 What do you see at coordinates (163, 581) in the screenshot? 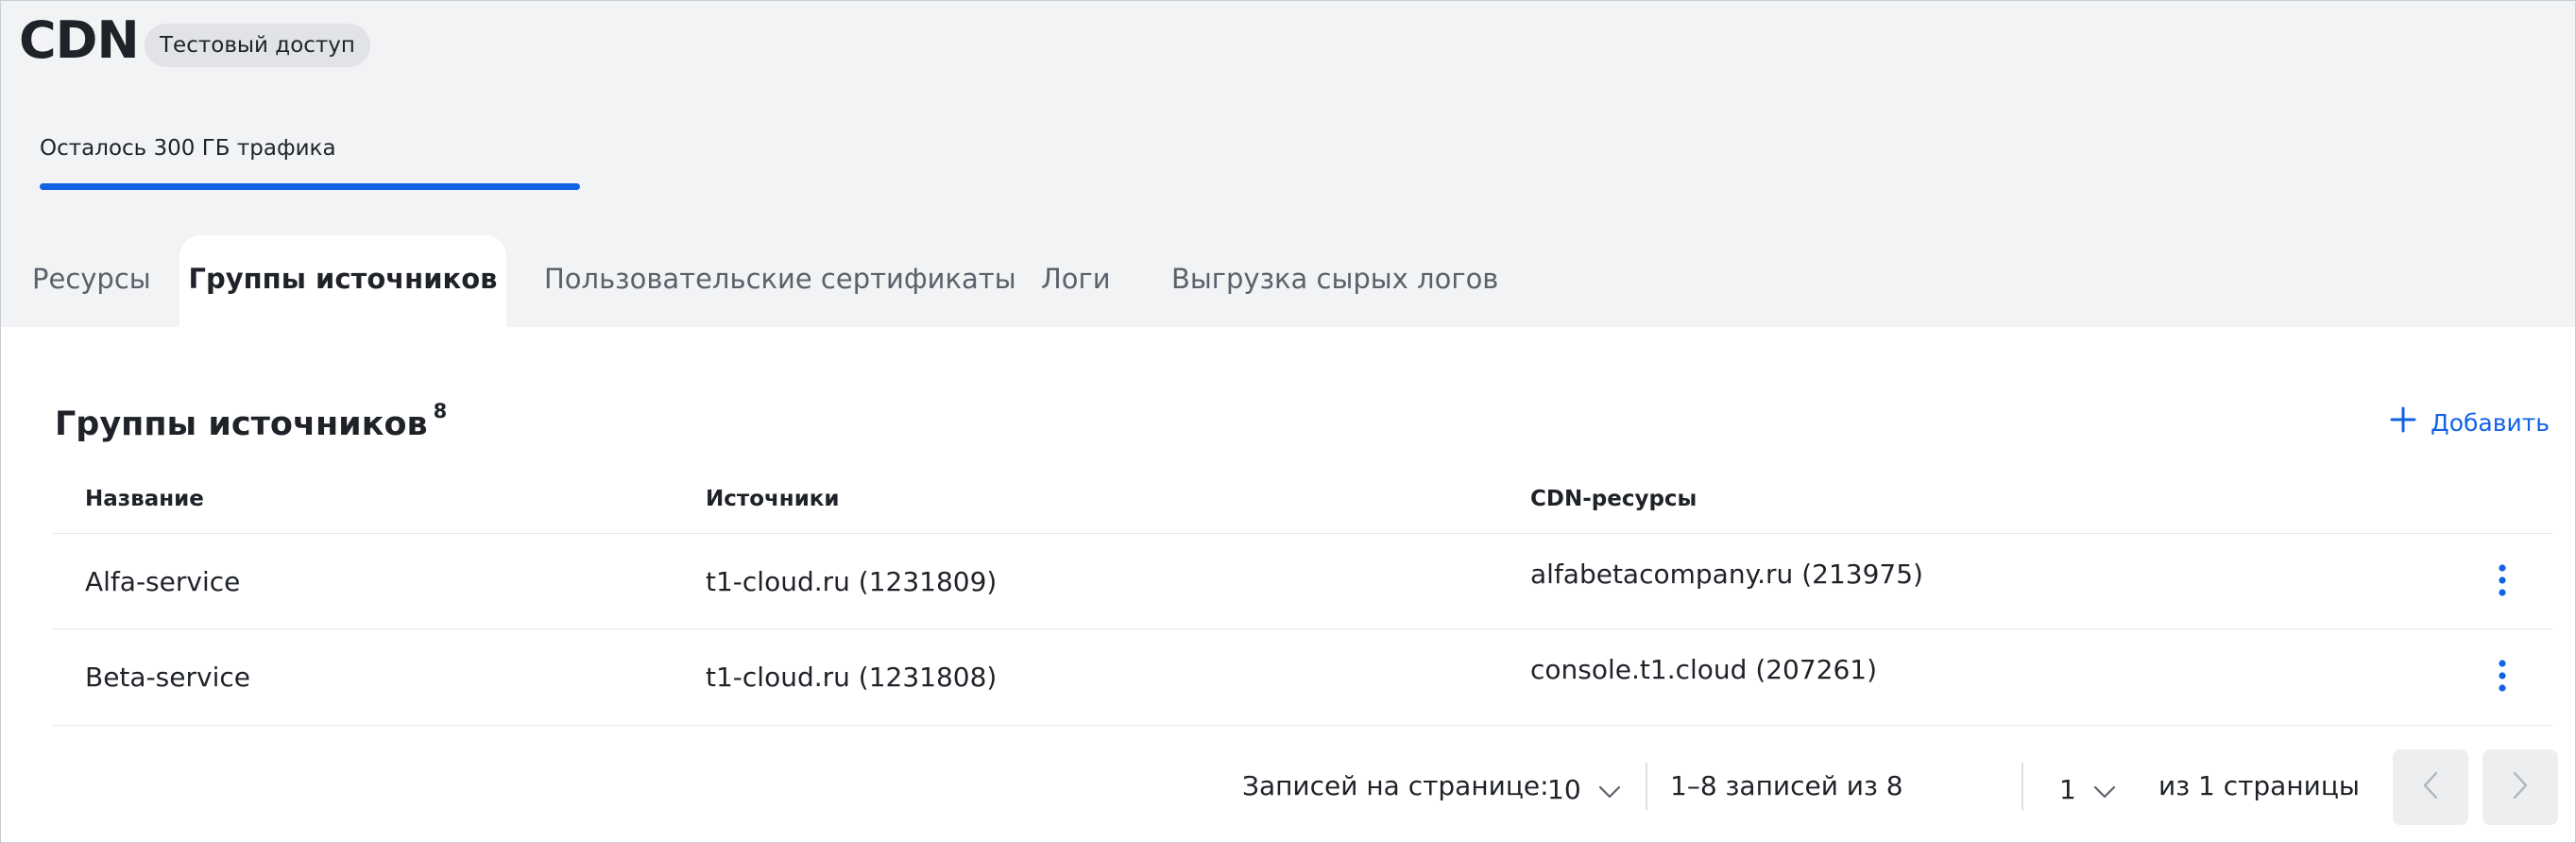
I see `row-name: Alfa-service` at bounding box center [163, 581].